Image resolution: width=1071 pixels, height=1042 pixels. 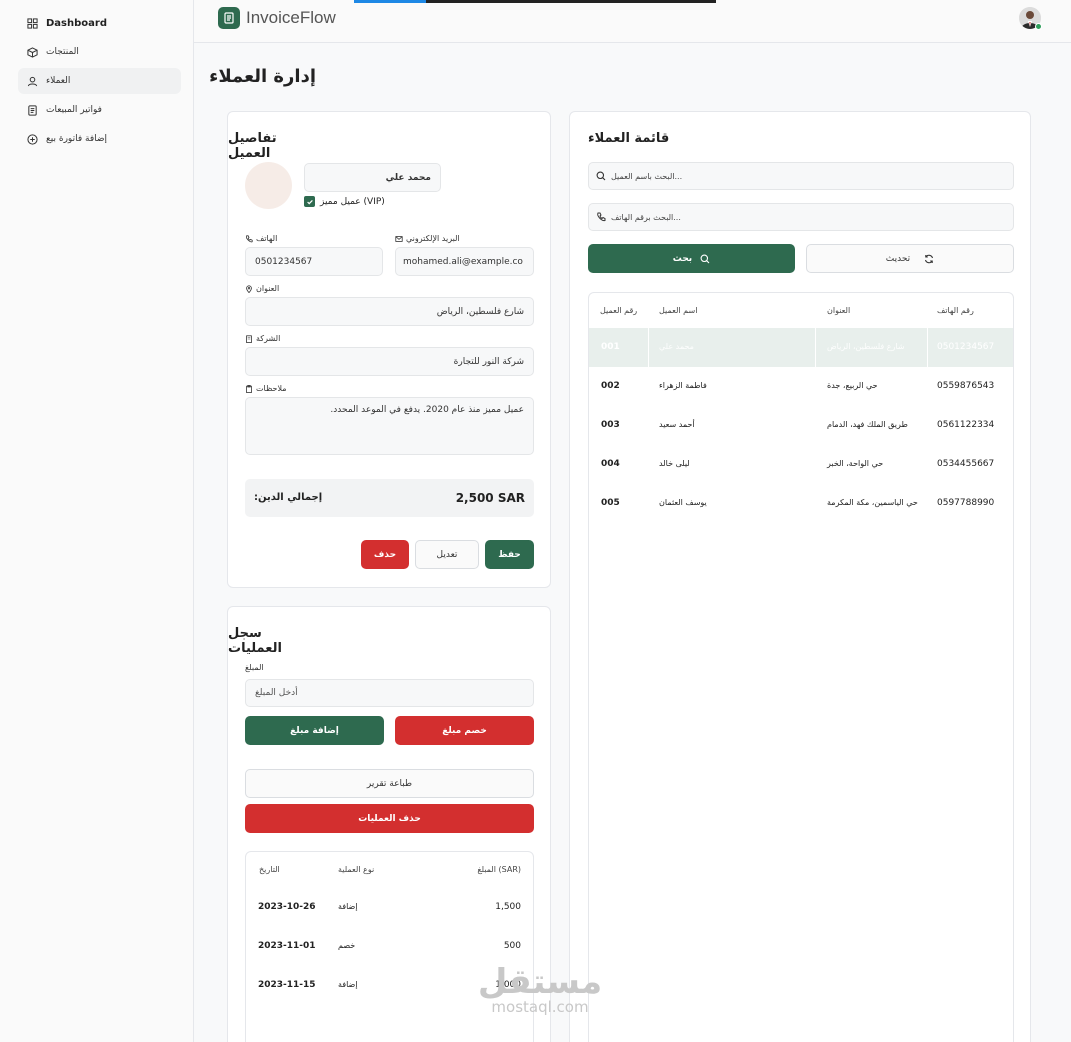 I want to click on save-button: حفظ, so click(x=509, y=554).